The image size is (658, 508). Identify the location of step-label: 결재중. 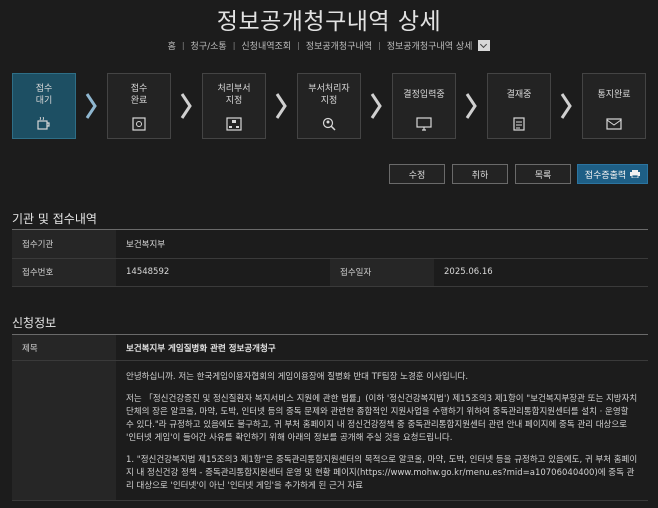
(519, 95).